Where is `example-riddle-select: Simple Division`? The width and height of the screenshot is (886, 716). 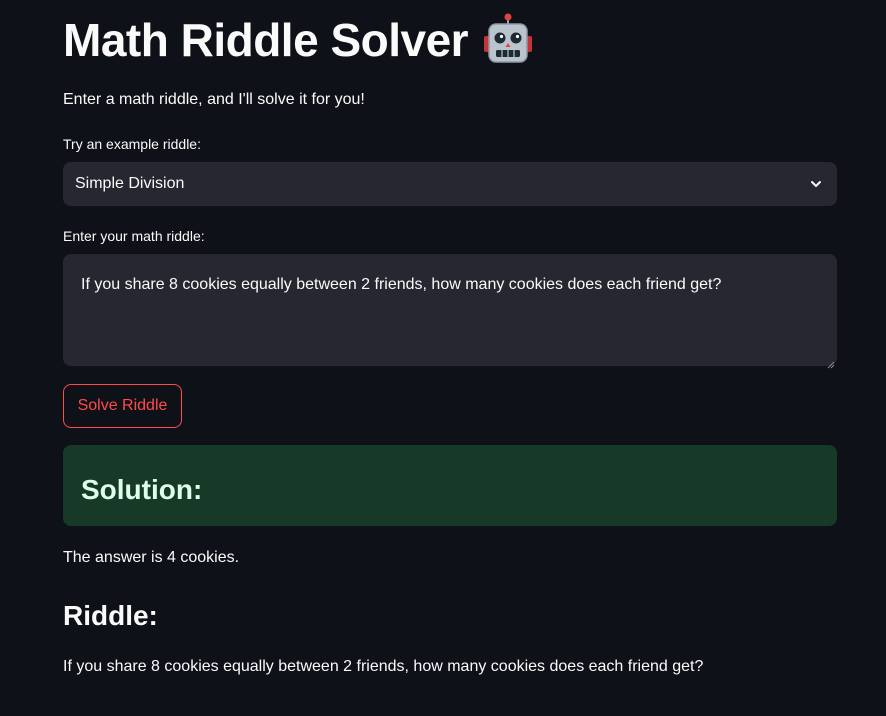 example-riddle-select: Simple Division is located at coordinates (450, 184).